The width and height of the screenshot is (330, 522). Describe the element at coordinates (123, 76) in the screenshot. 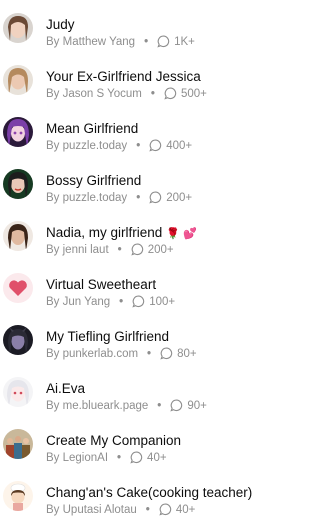

I see `item-title: Your Ex-Girlfriend Jessica` at that location.